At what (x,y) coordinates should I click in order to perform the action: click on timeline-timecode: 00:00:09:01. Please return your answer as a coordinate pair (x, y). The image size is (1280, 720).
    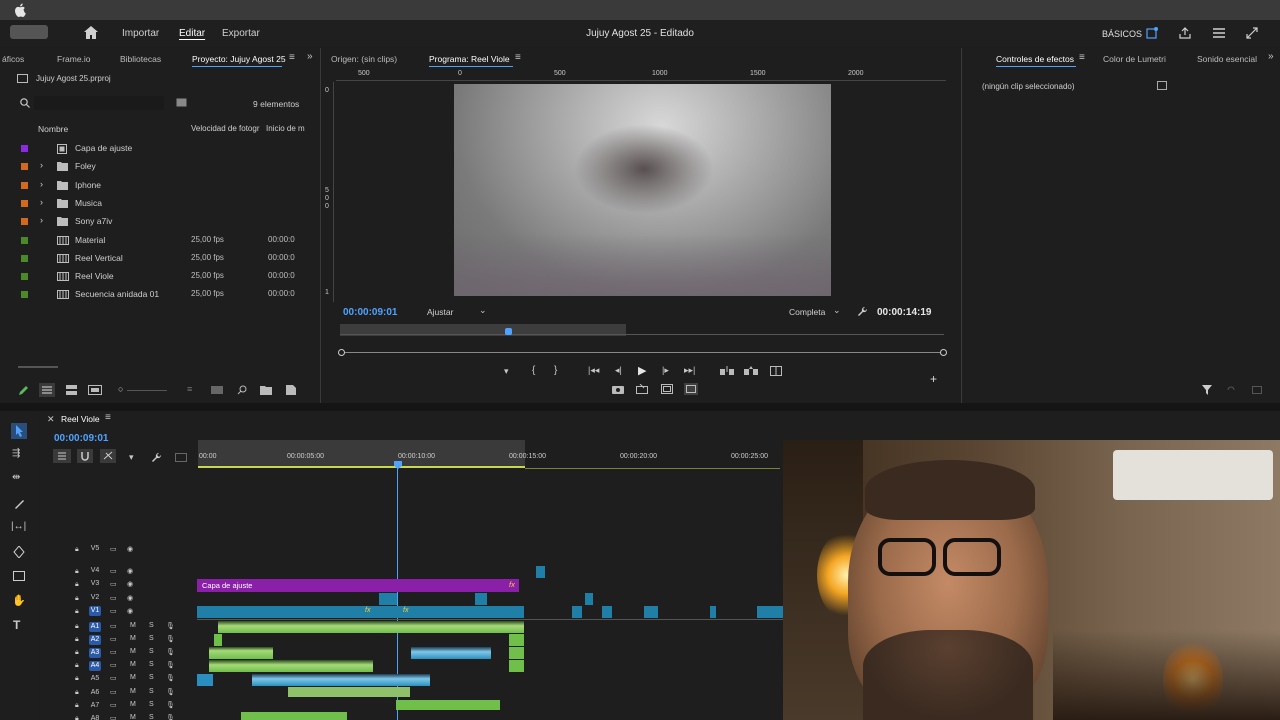
    Looking at the image, I should click on (81, 438).